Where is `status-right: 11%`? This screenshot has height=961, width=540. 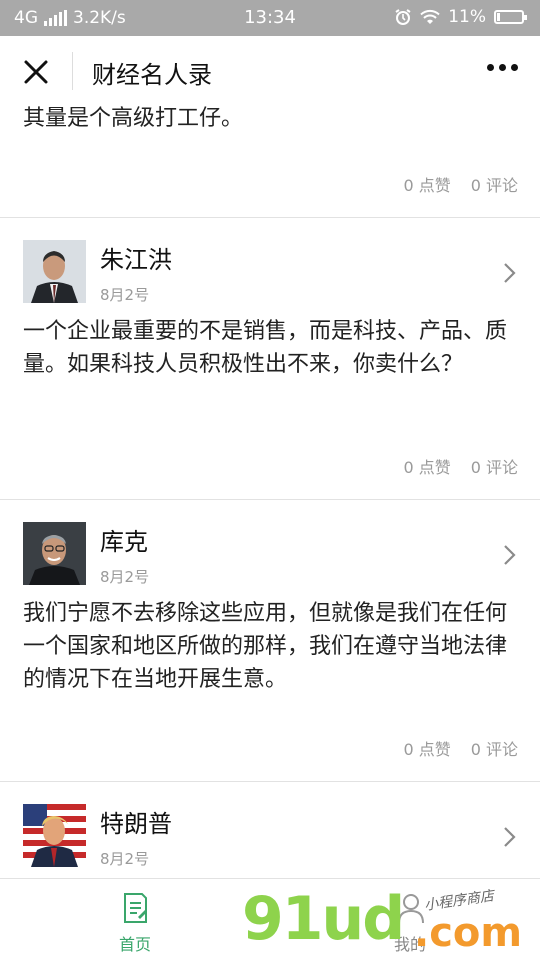
status-right: 11% is located at coordinates (460, 17).